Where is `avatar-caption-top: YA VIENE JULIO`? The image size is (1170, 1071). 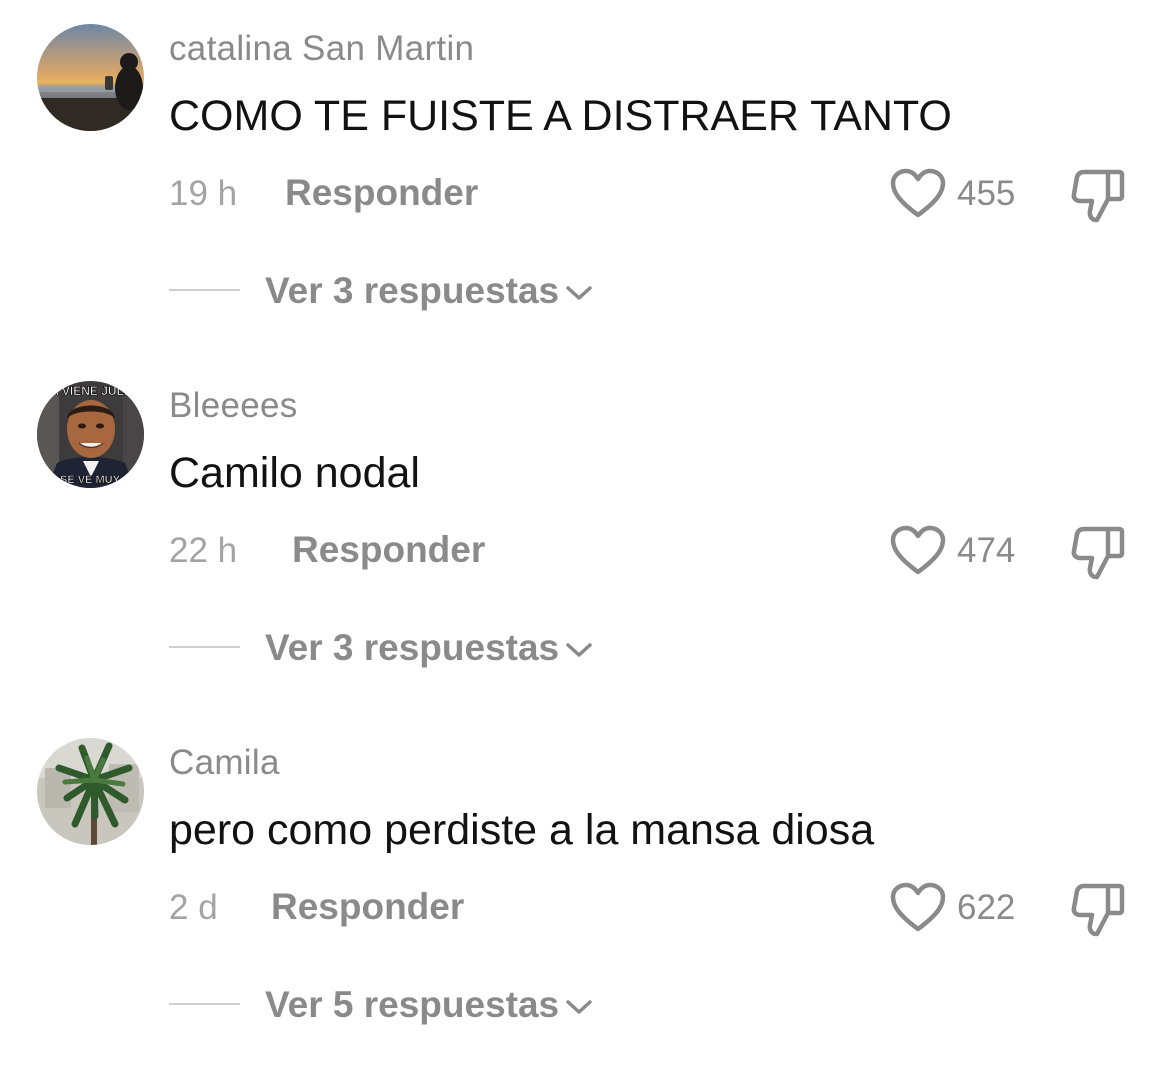
avatar-caption-top: YA VIENE JULIO is located at coordinates (89, 391).